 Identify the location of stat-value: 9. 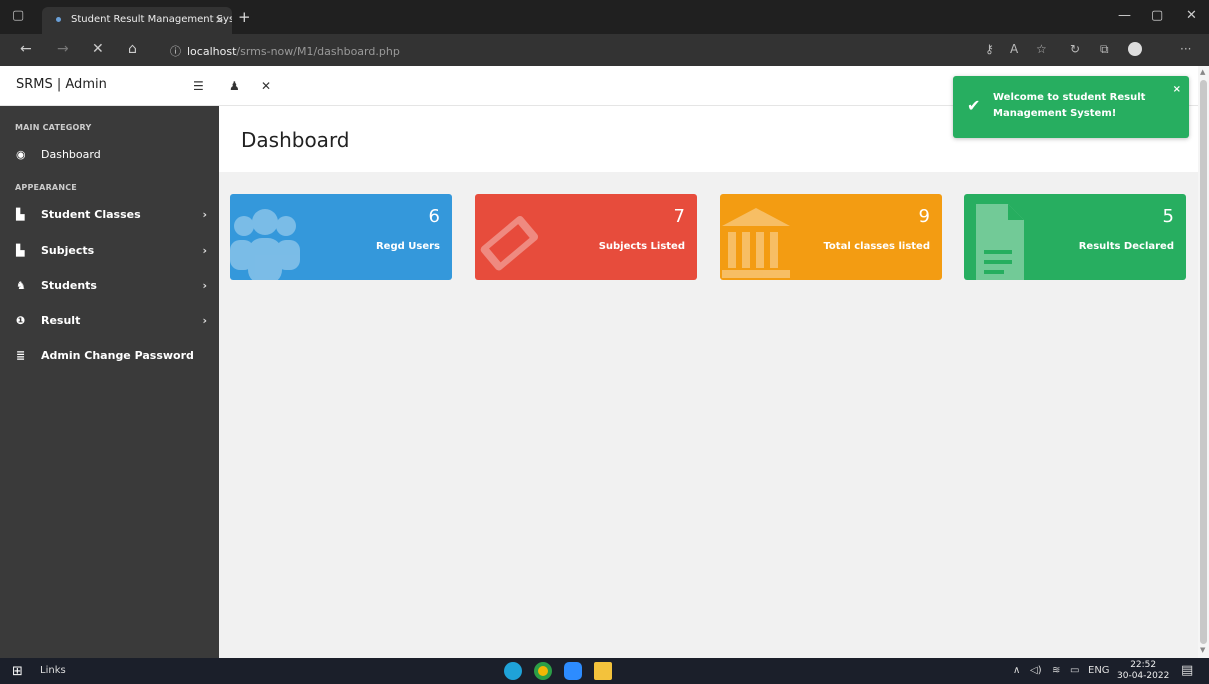
(924, 216).